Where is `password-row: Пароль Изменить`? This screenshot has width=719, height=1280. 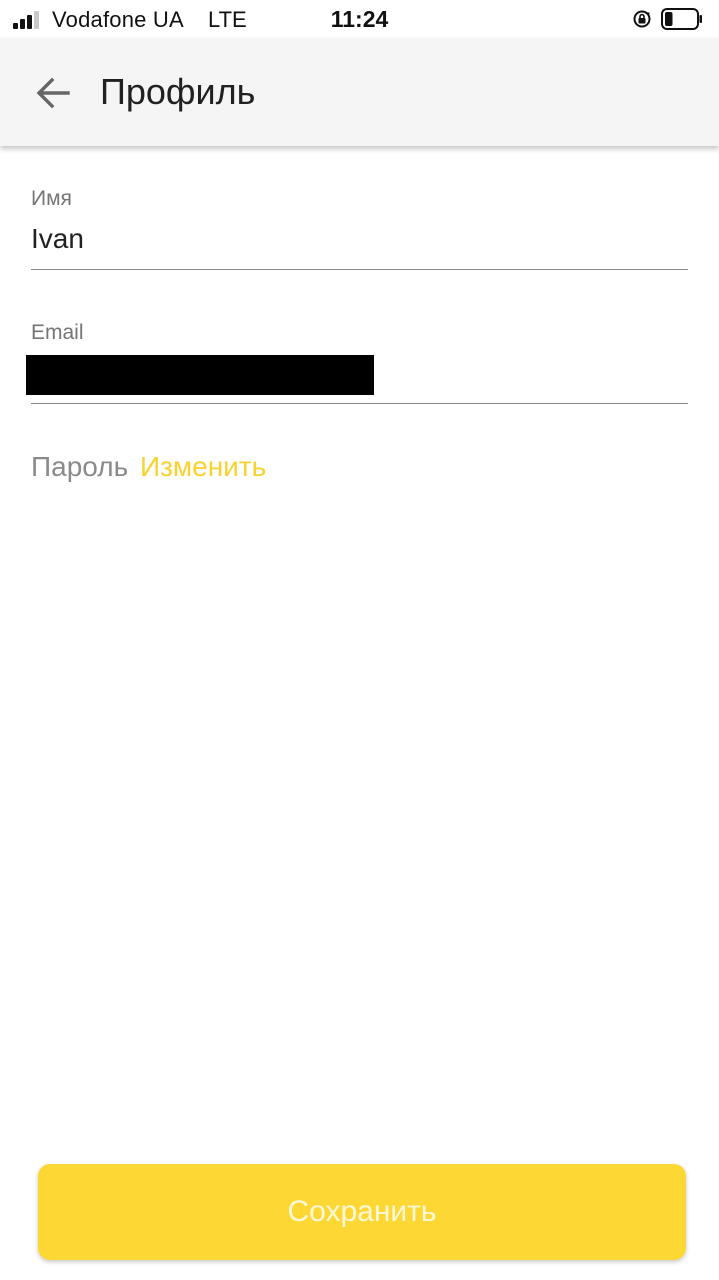
password-row: Пароль Изменить is located at coordinates (148, 467).